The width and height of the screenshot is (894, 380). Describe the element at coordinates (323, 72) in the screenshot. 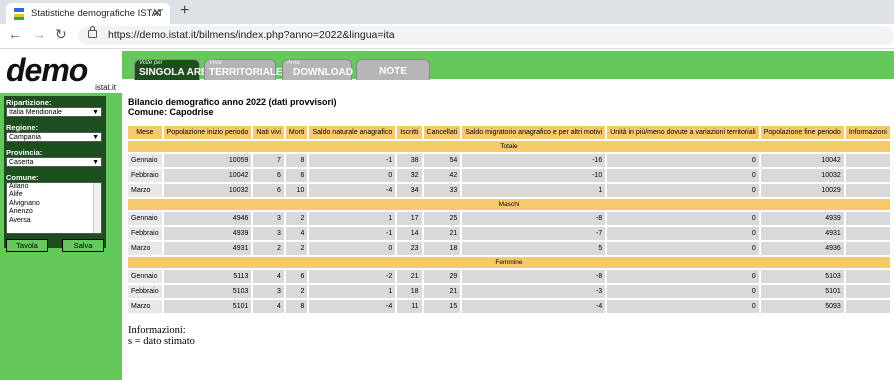

I see `tab-label: DOWNLOAD` at that location.